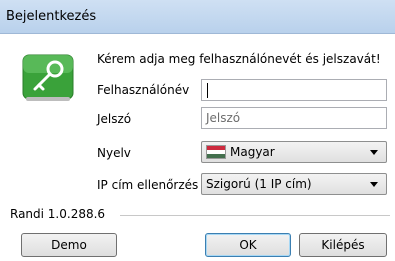 The height and width of the screenshot is (261, 395). Describe the element at coordinates (207, 90) in the screenshot. I see `text-caret` at that location.